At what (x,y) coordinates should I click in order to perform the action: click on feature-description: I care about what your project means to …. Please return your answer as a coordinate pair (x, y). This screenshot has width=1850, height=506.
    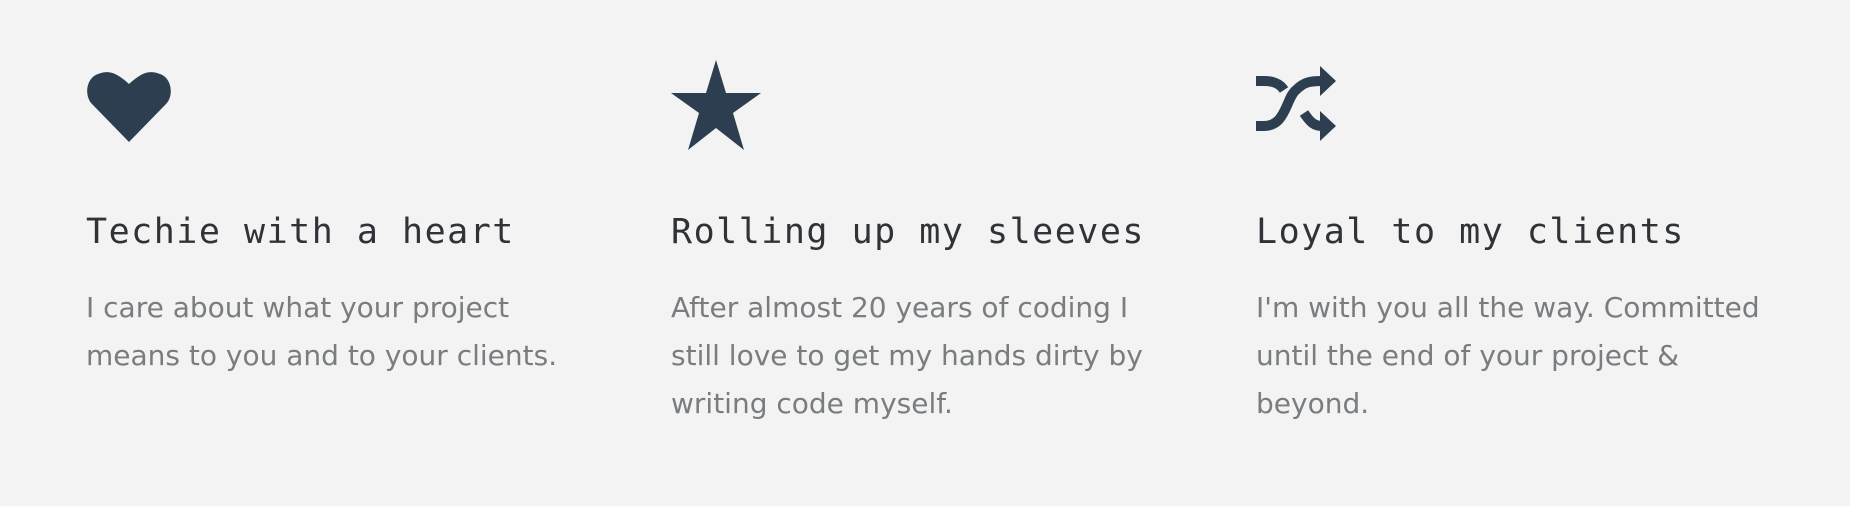
    Looking at the image, I should click on (322, 331).